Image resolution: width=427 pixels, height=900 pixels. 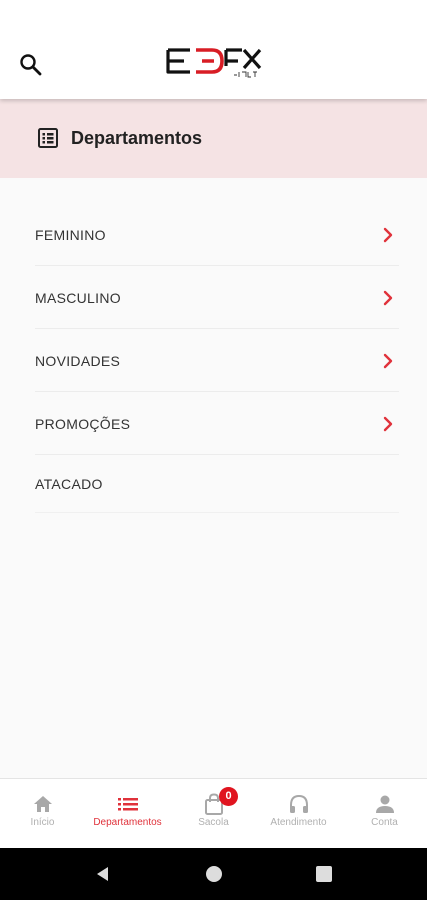 I want to click on nav-item-atendimento: Atendimento, so click(x=298, y=814).